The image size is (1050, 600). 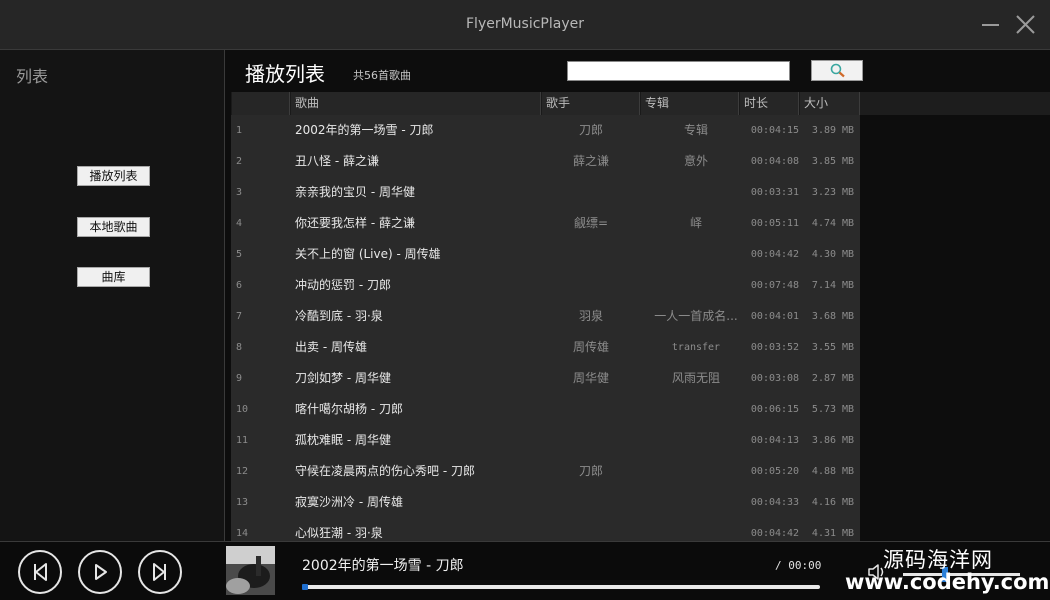 I want to click on table-row: 12 守候在凌晨两点的伤心秀吧 - 刀郎 刀郎 00:05:20 4.88 MB, so click(x=545, y=471).